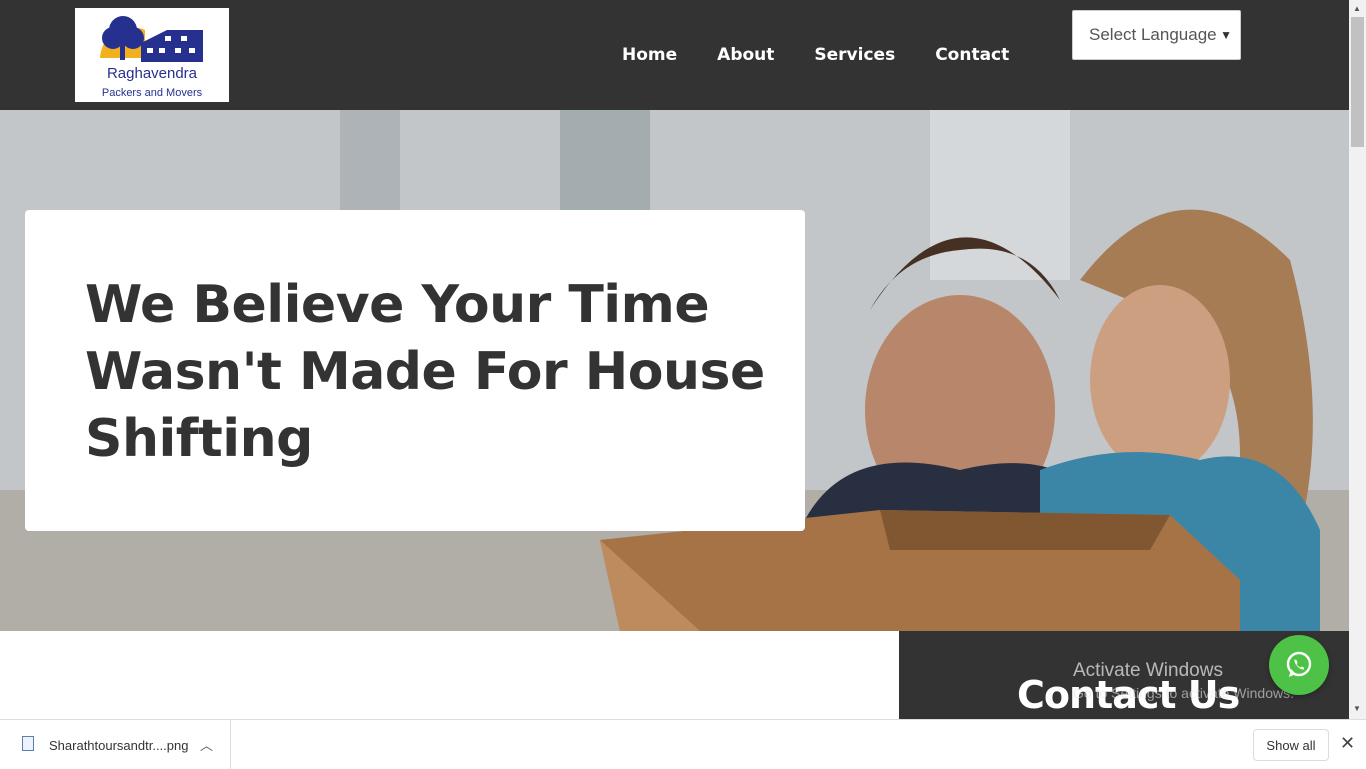  I want to click on page-scrollbar: ▲ ▼, so click(1357, 359).